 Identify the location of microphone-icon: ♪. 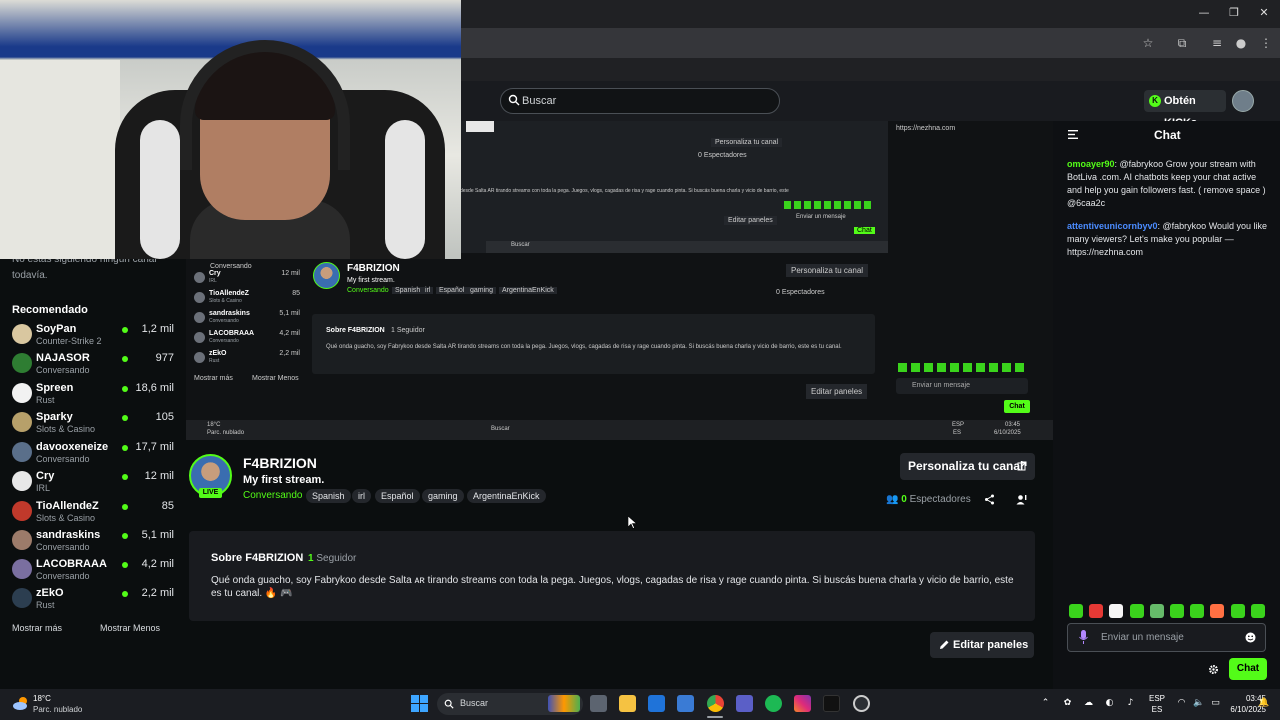
(1130, 703).